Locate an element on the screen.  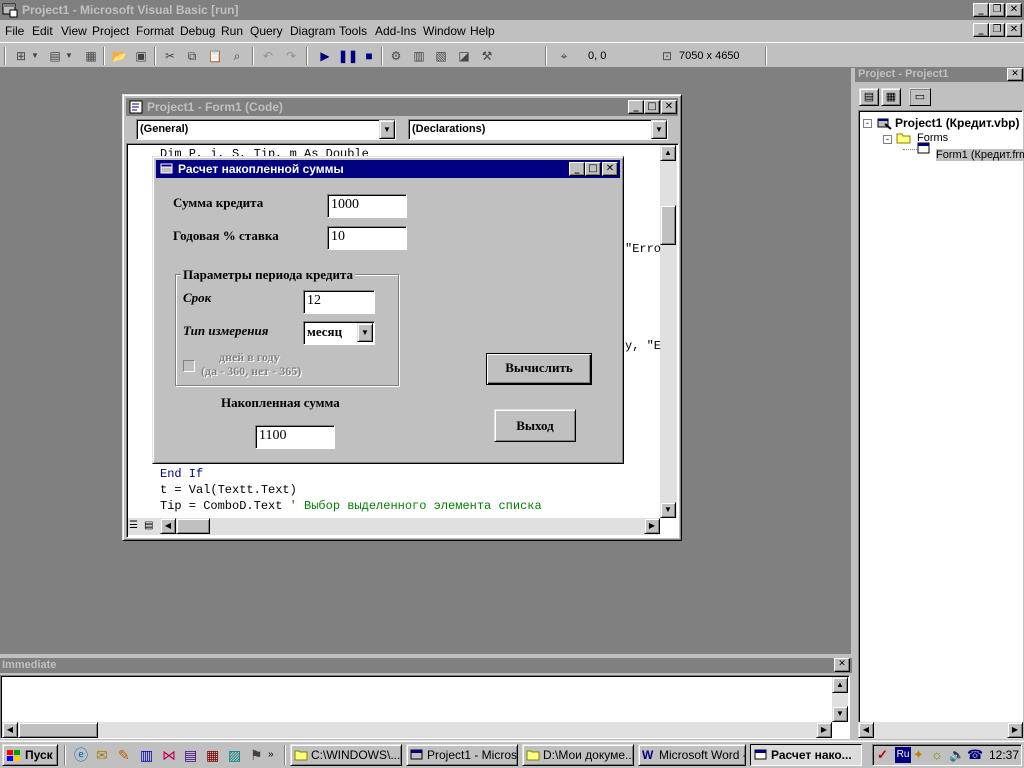
unit-type-combo: месяц ▼ is located at coordinates (339, 333).